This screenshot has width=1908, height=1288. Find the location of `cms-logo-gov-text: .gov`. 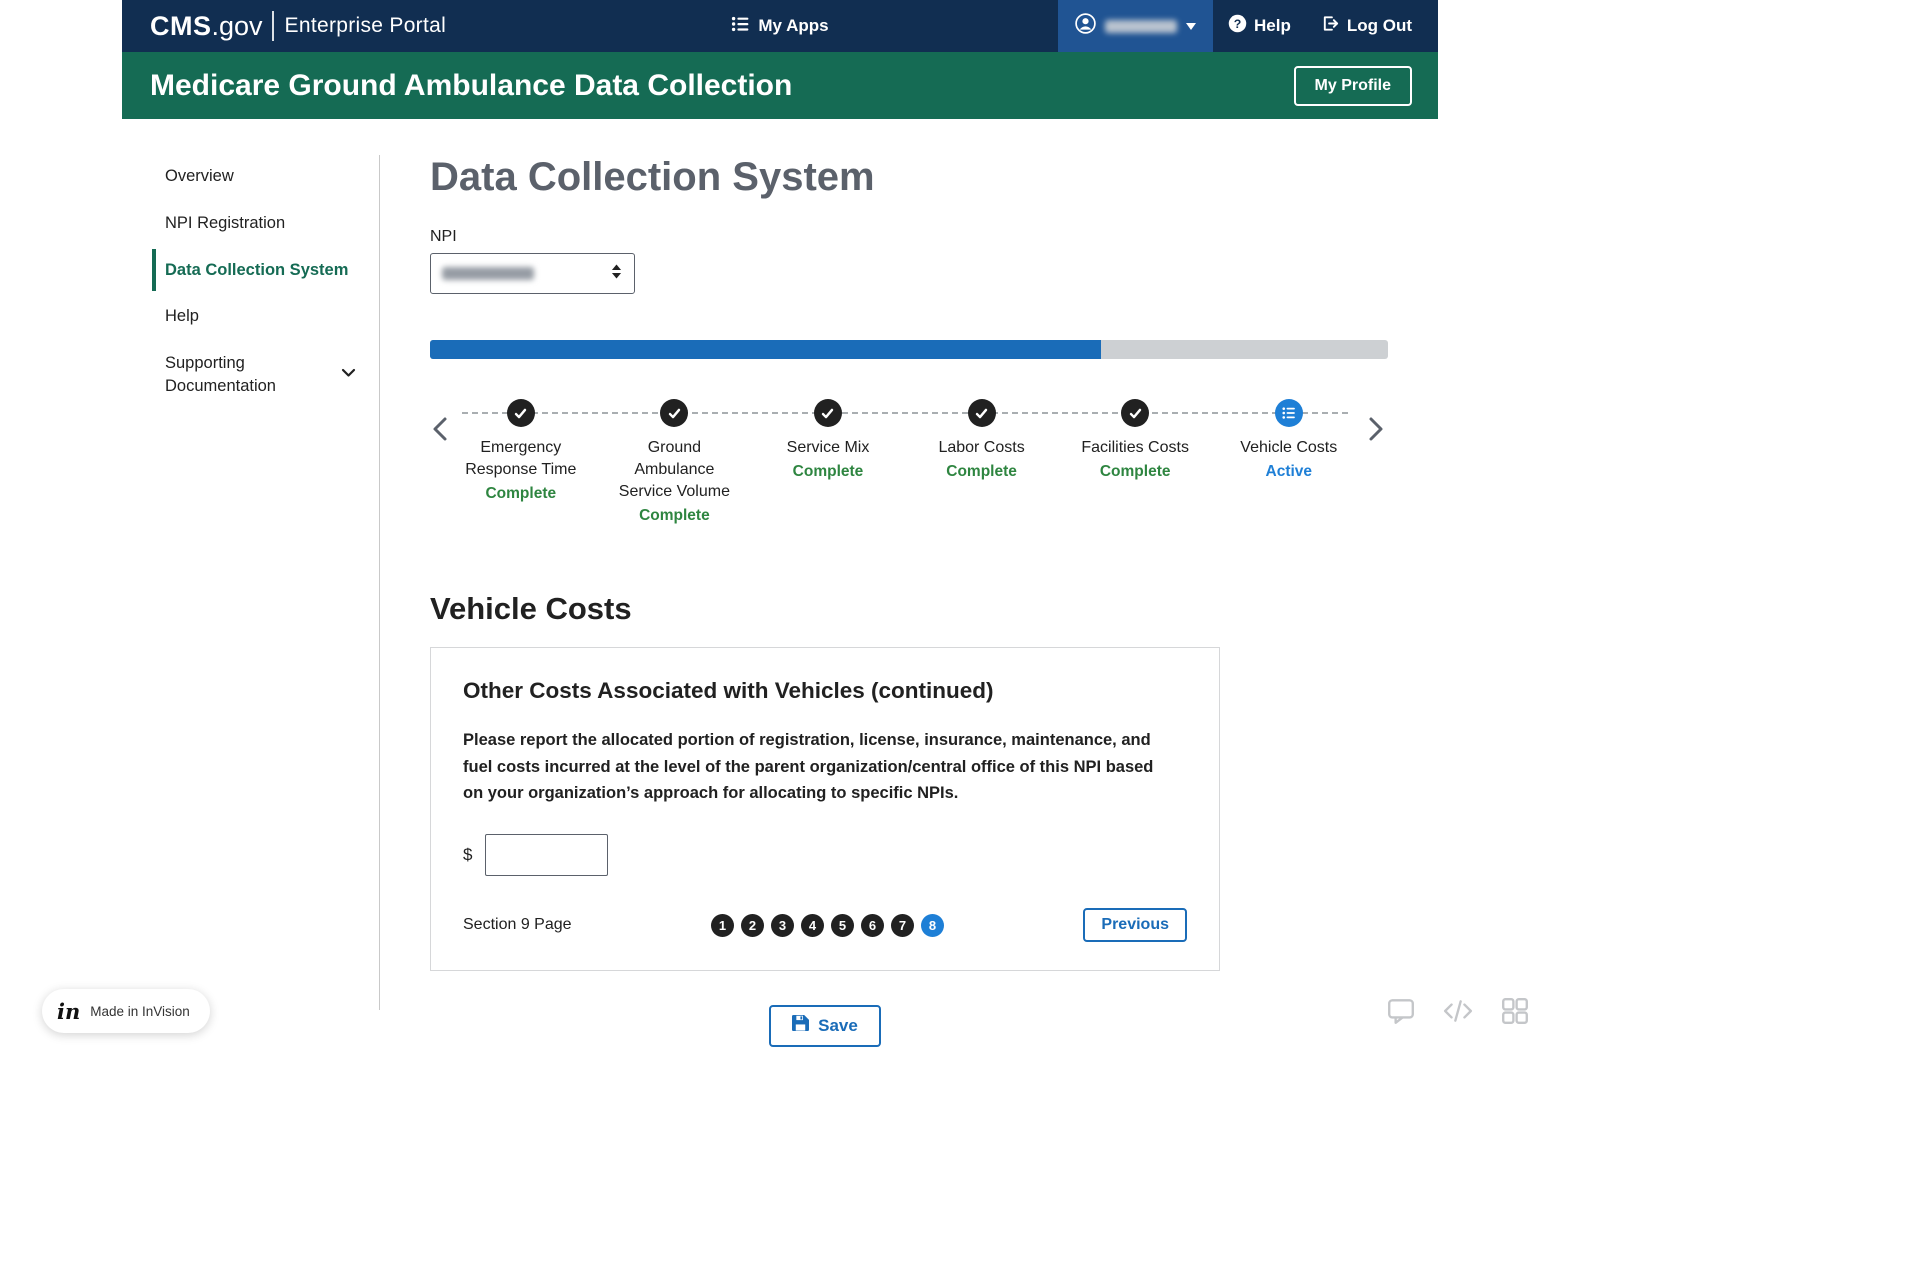

cms-logo-gov-text: .gov is located at coordinates (237, 25).